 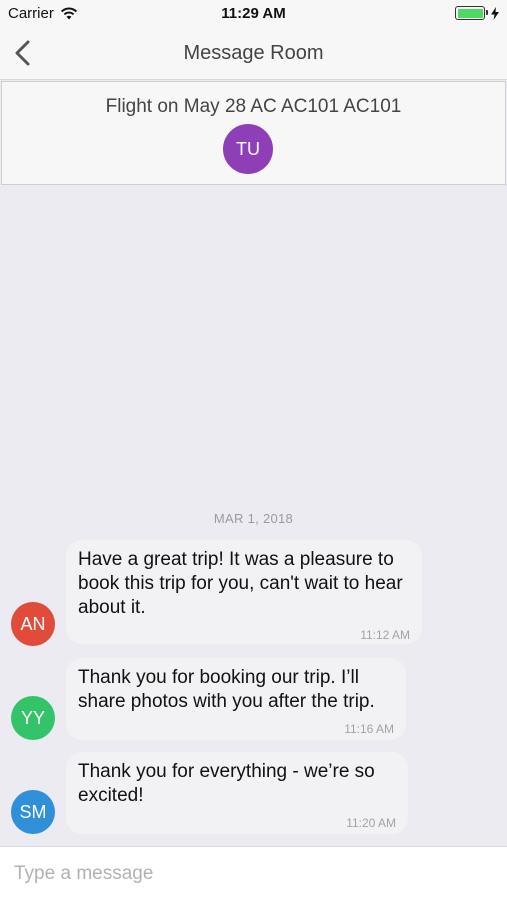 What do you see at coordinates (248, 149) in the screenshot?
I see `trip-avatar: TU` at bounding box center [248, 149].